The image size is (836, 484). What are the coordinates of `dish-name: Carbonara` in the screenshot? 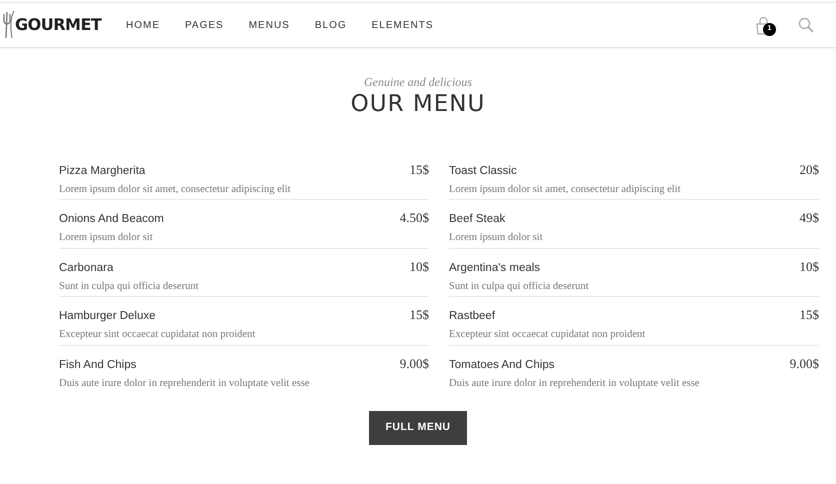 It's located at (86, 268).